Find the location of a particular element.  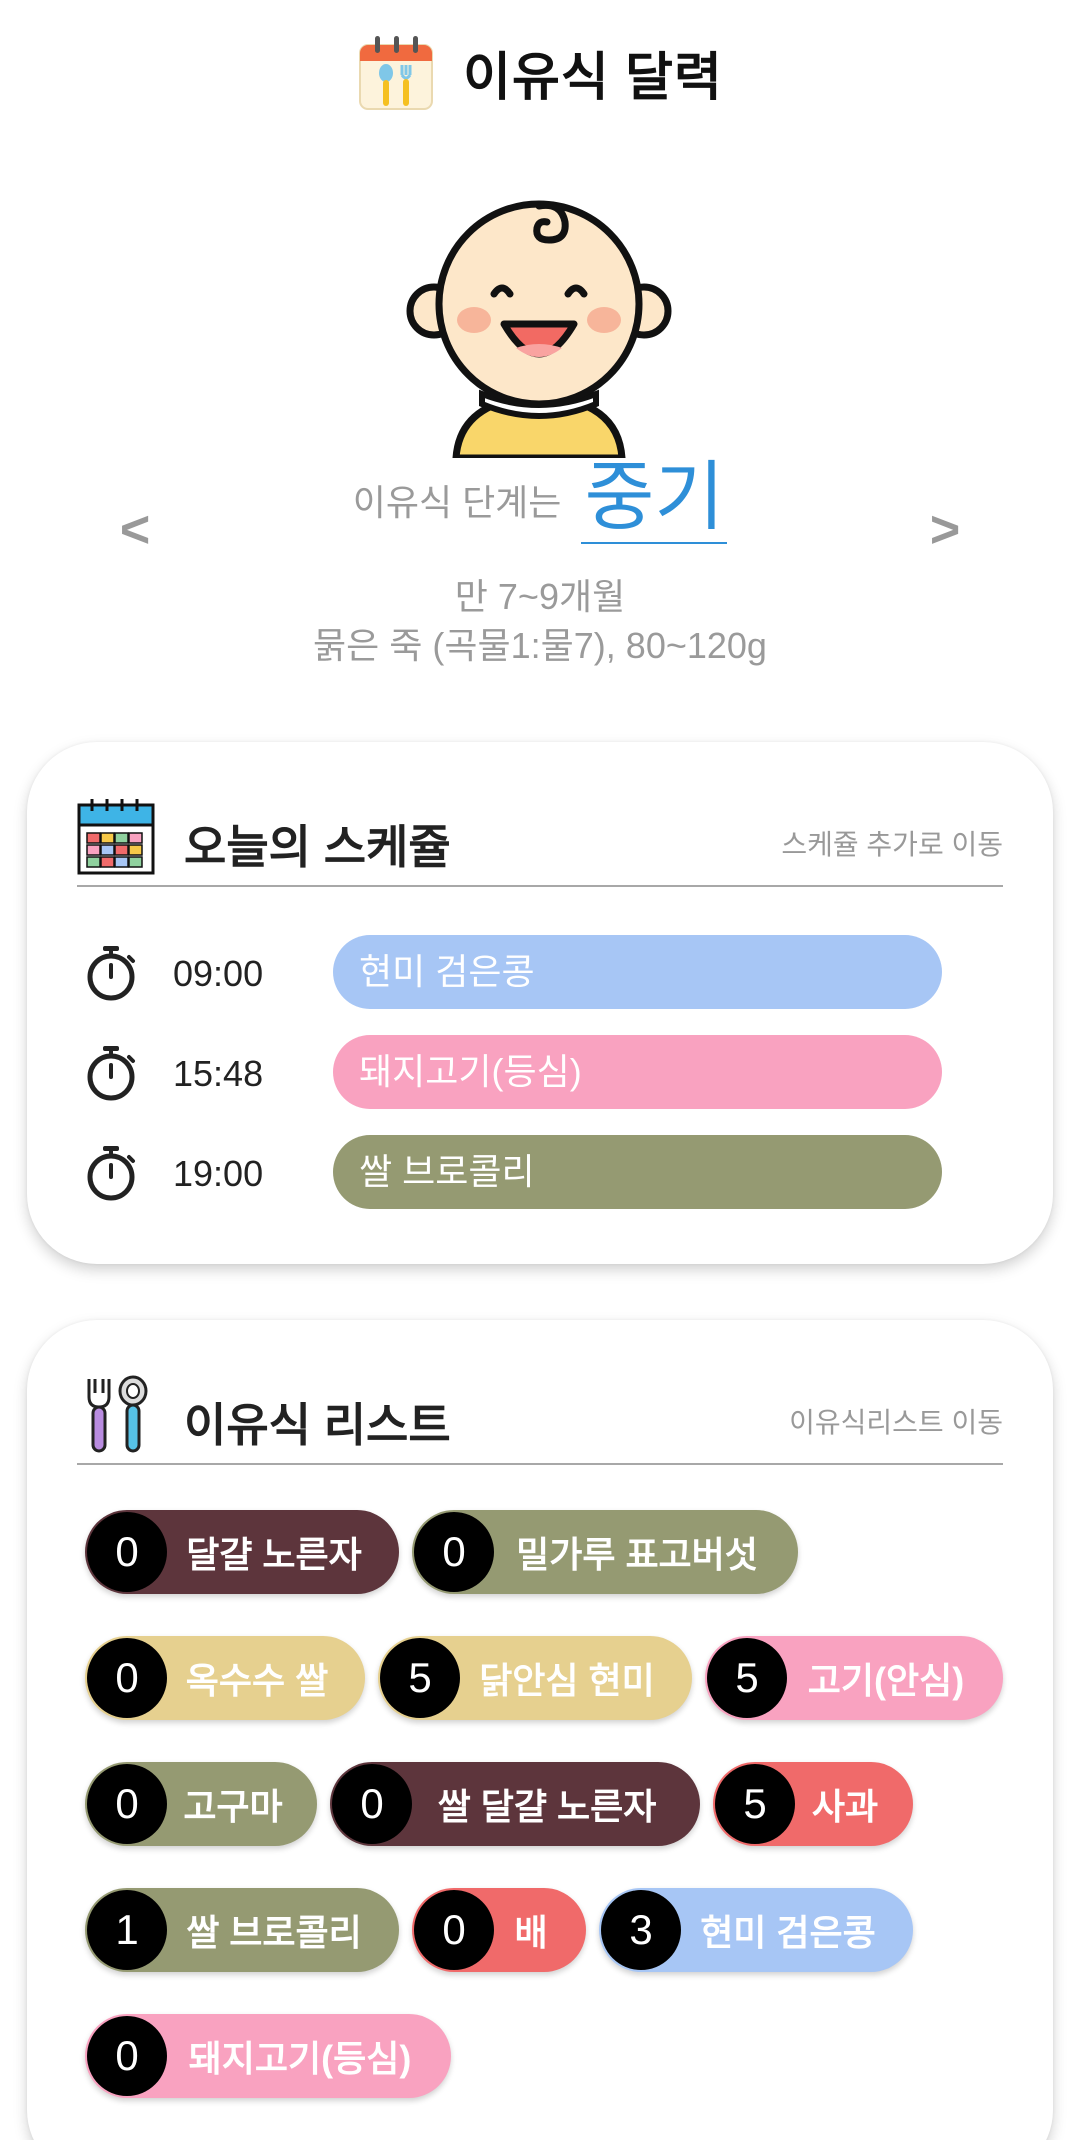

food-name: 고구마 is located at coordinates (233, 1806).